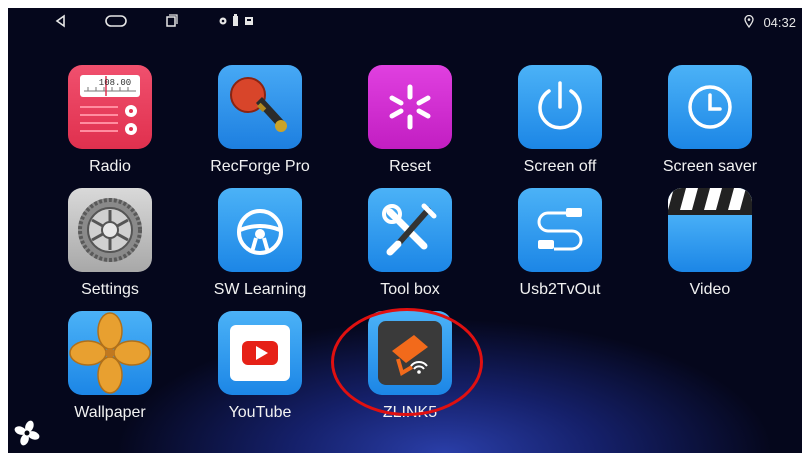 The image size is (802, 453). Describe the element at coordinates (260, 412) in the screenshot. I see `app-label: YouTube` at that location.